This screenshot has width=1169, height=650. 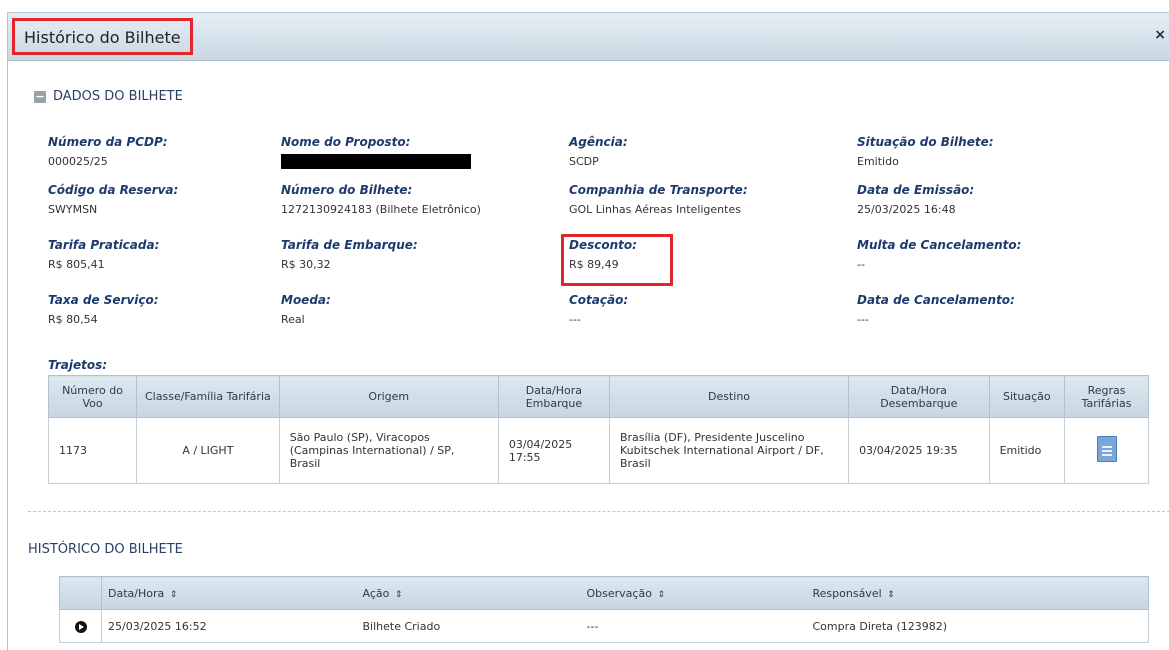 I want to click on cell-datahora: 25/03/2025 16:52, so click(x=229, y=626).